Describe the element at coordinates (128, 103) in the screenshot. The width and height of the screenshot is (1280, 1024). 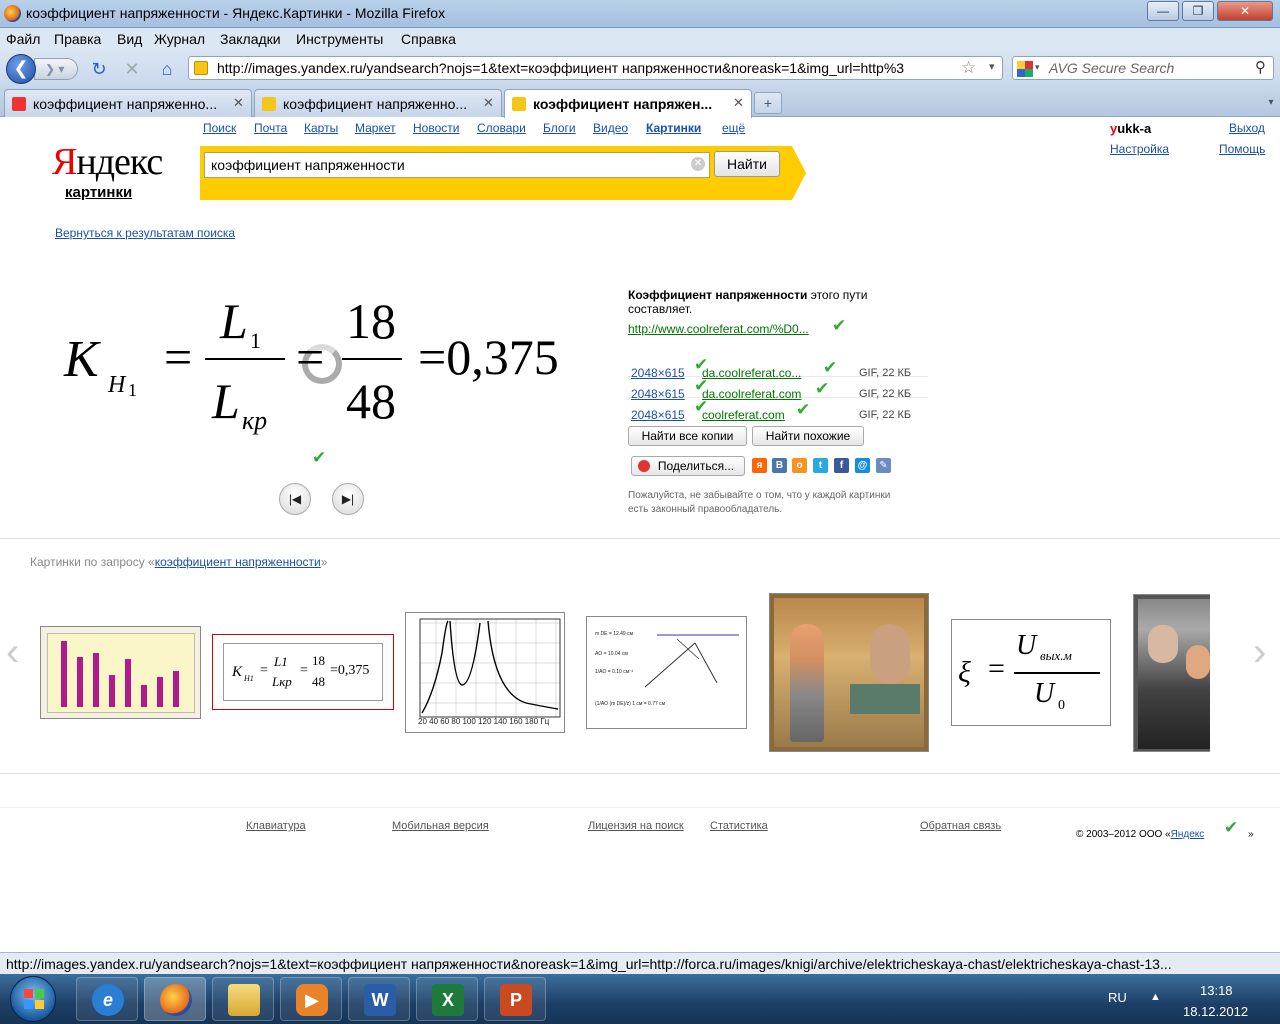
I see `tab-1: коэффициент напряженно... ✕` at that location.